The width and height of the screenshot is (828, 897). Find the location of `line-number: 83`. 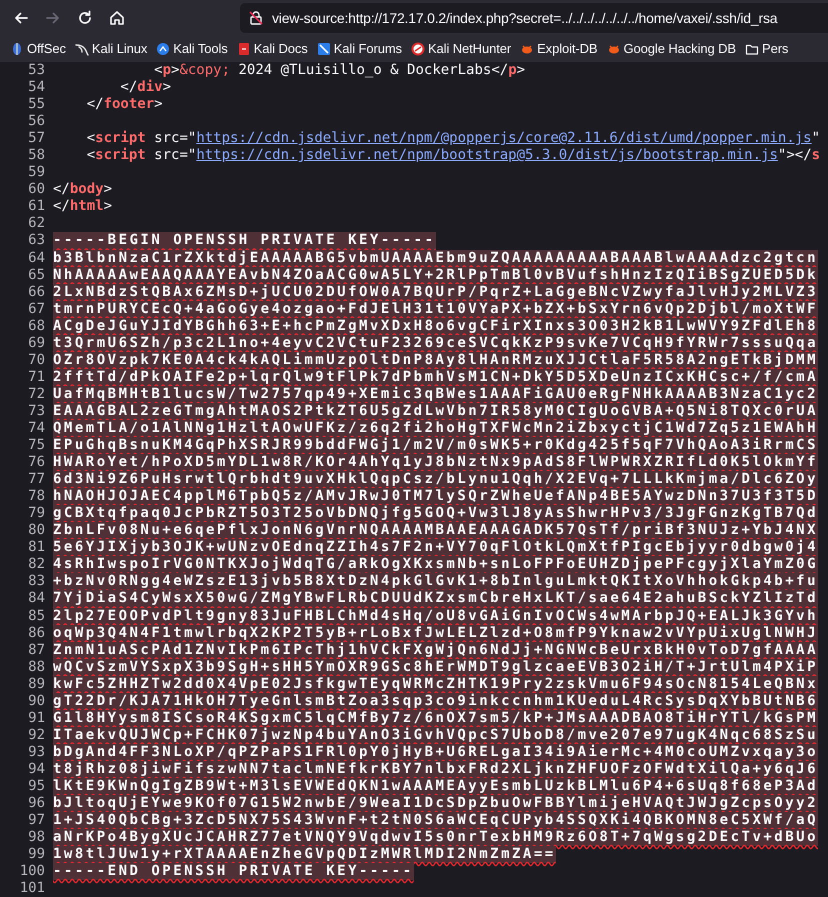

line-number: 83 is located at coordinates (36, 581).